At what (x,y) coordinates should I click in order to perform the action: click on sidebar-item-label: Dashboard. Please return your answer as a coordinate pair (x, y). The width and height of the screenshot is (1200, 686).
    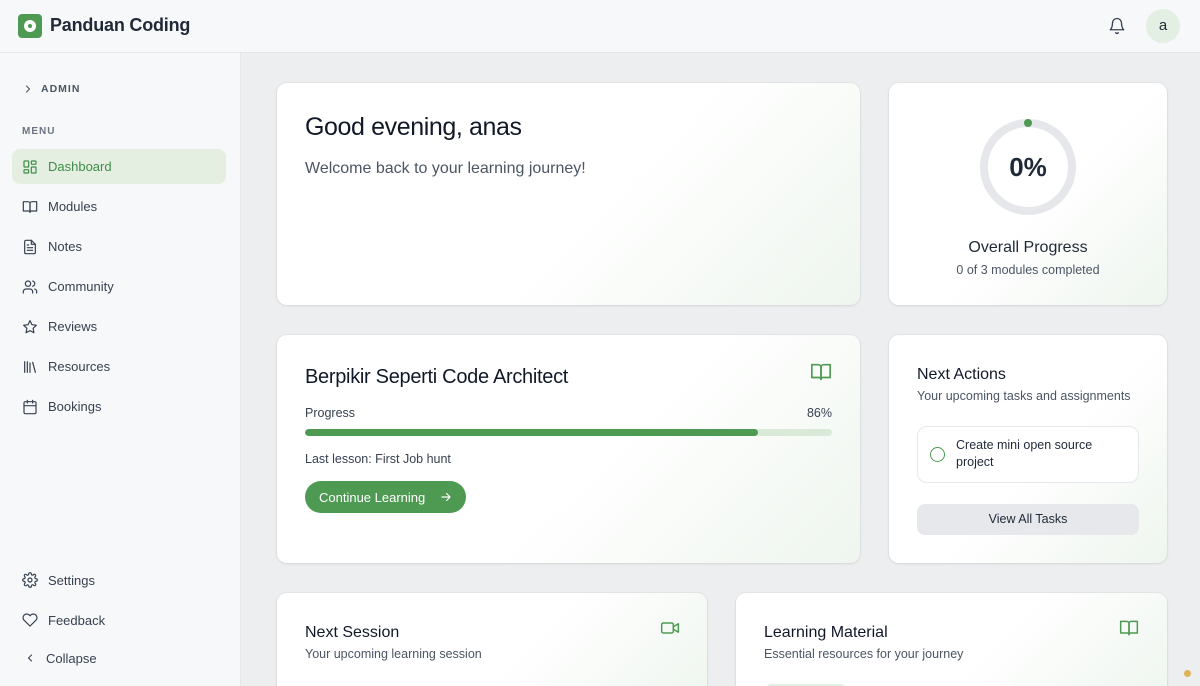
    Looking at the image, I should click on (80, 166).